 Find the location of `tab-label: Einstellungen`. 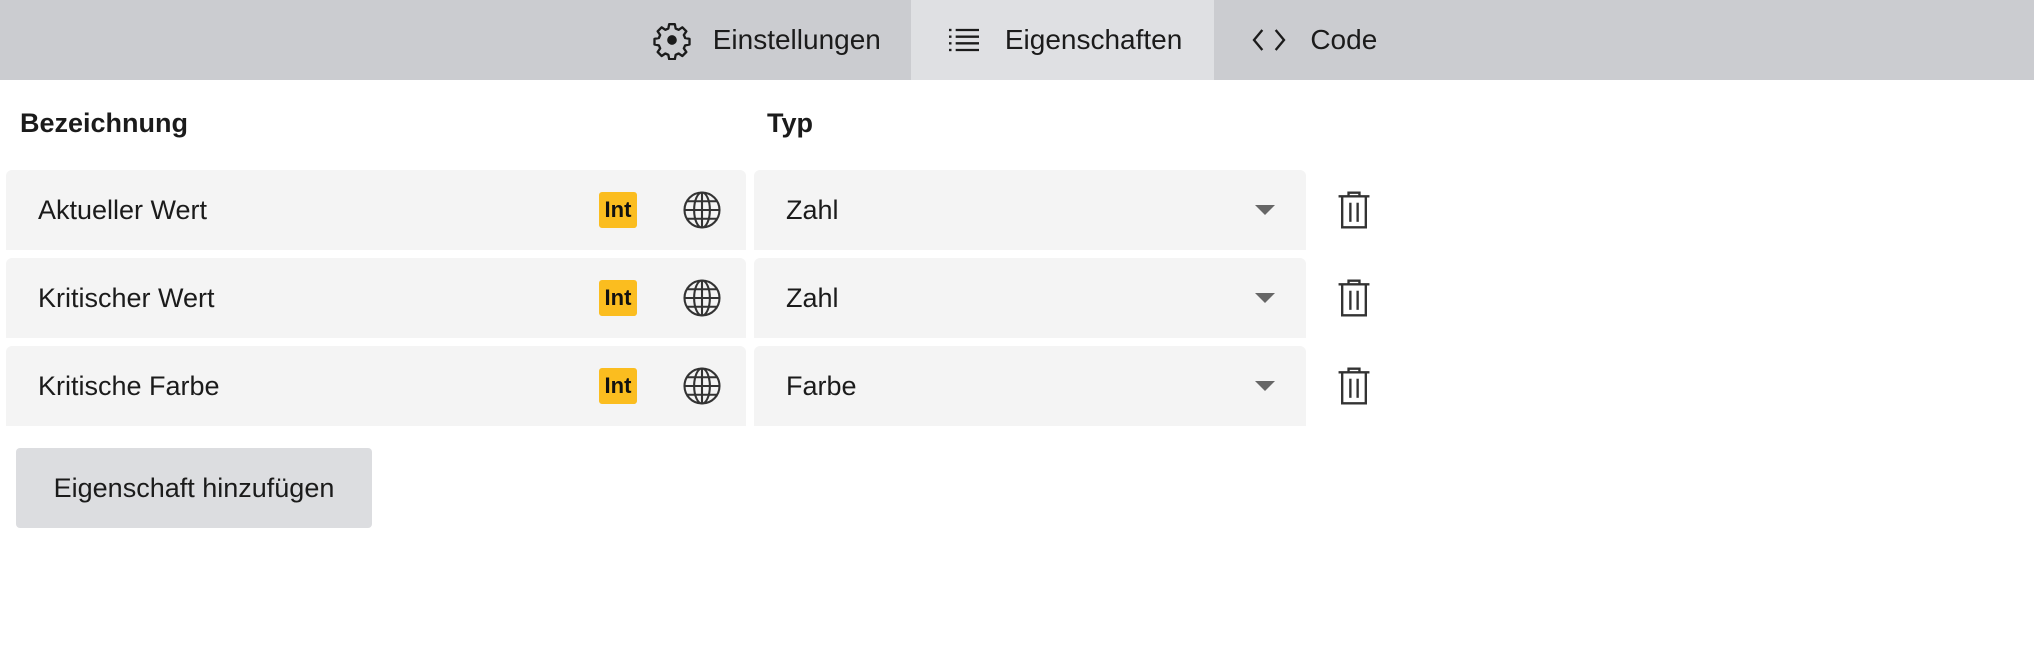

tab-label: Einstellungen is located at coordinates (796, 39).